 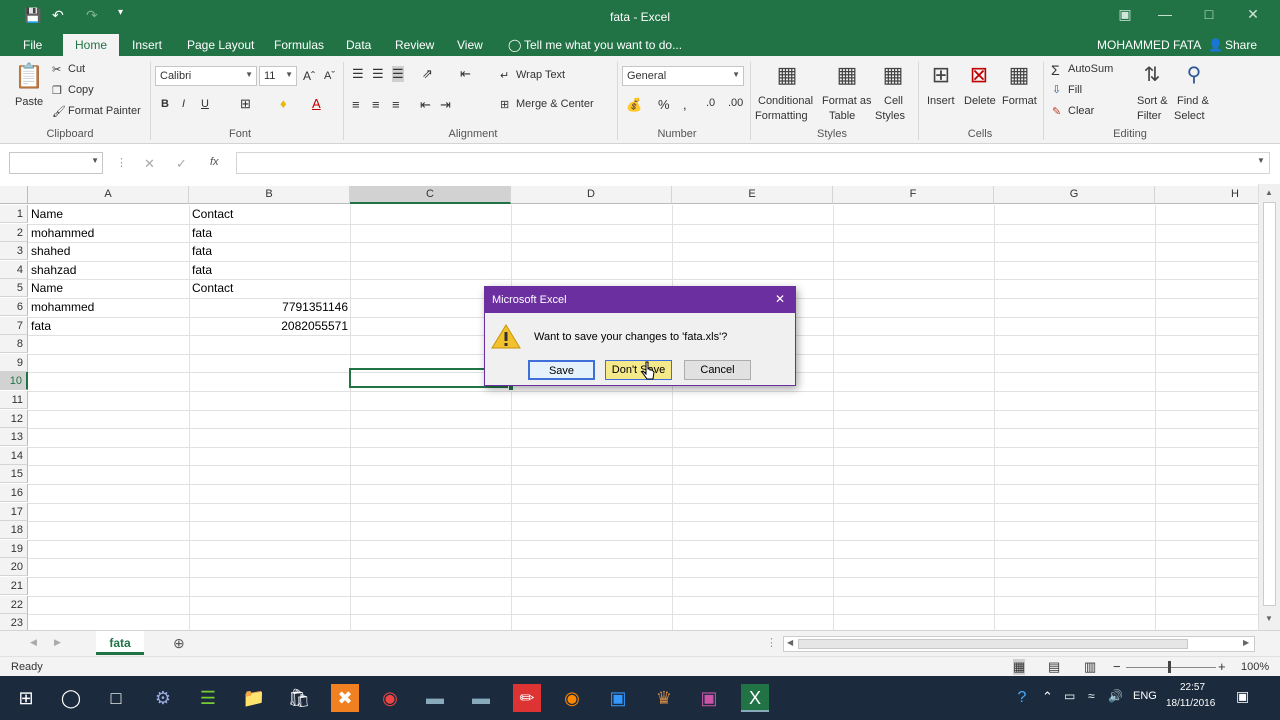 What do you see at coordinates (59, 111) in the screenshot?
I see `format-painter-icon: 🖌` at bounding box center [59, 111].